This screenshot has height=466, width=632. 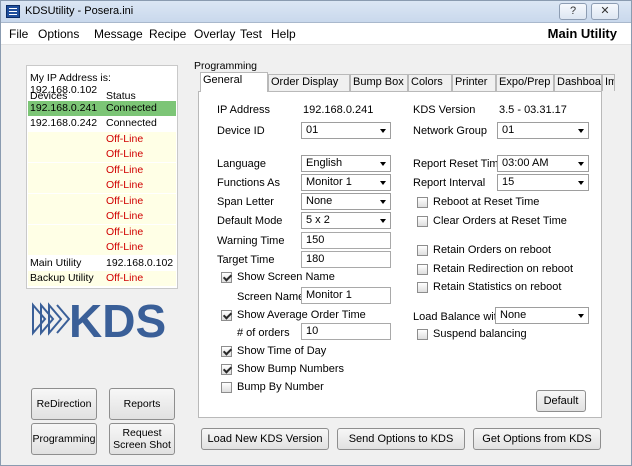 What do you see at coordinates (346, 259) in the screenshot?
I see `target-time-input: 180` at bounding box center [346, 259].